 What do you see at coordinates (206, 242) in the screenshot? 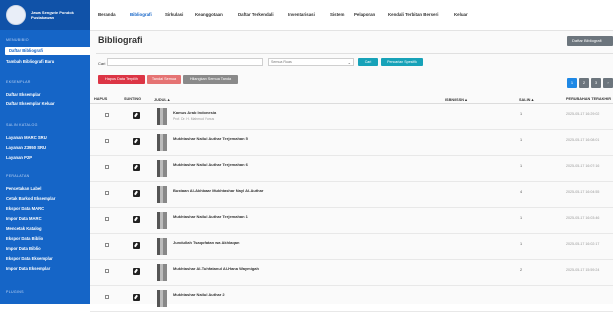
I see `row-title: Jundullah Tsaqofatan wa Akhlaqan` at bounding box center [206, 242].